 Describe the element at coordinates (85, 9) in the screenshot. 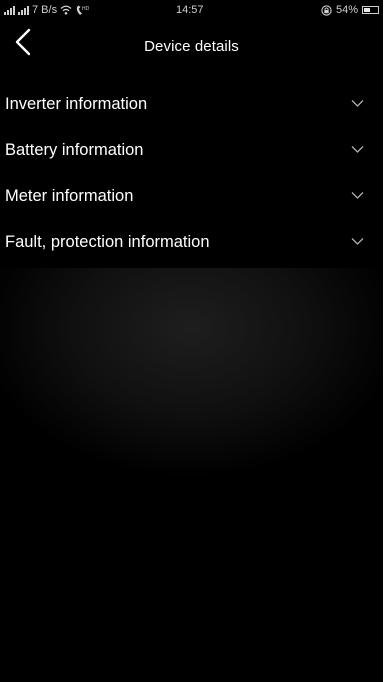

I see `svg-text: HD` at that location.